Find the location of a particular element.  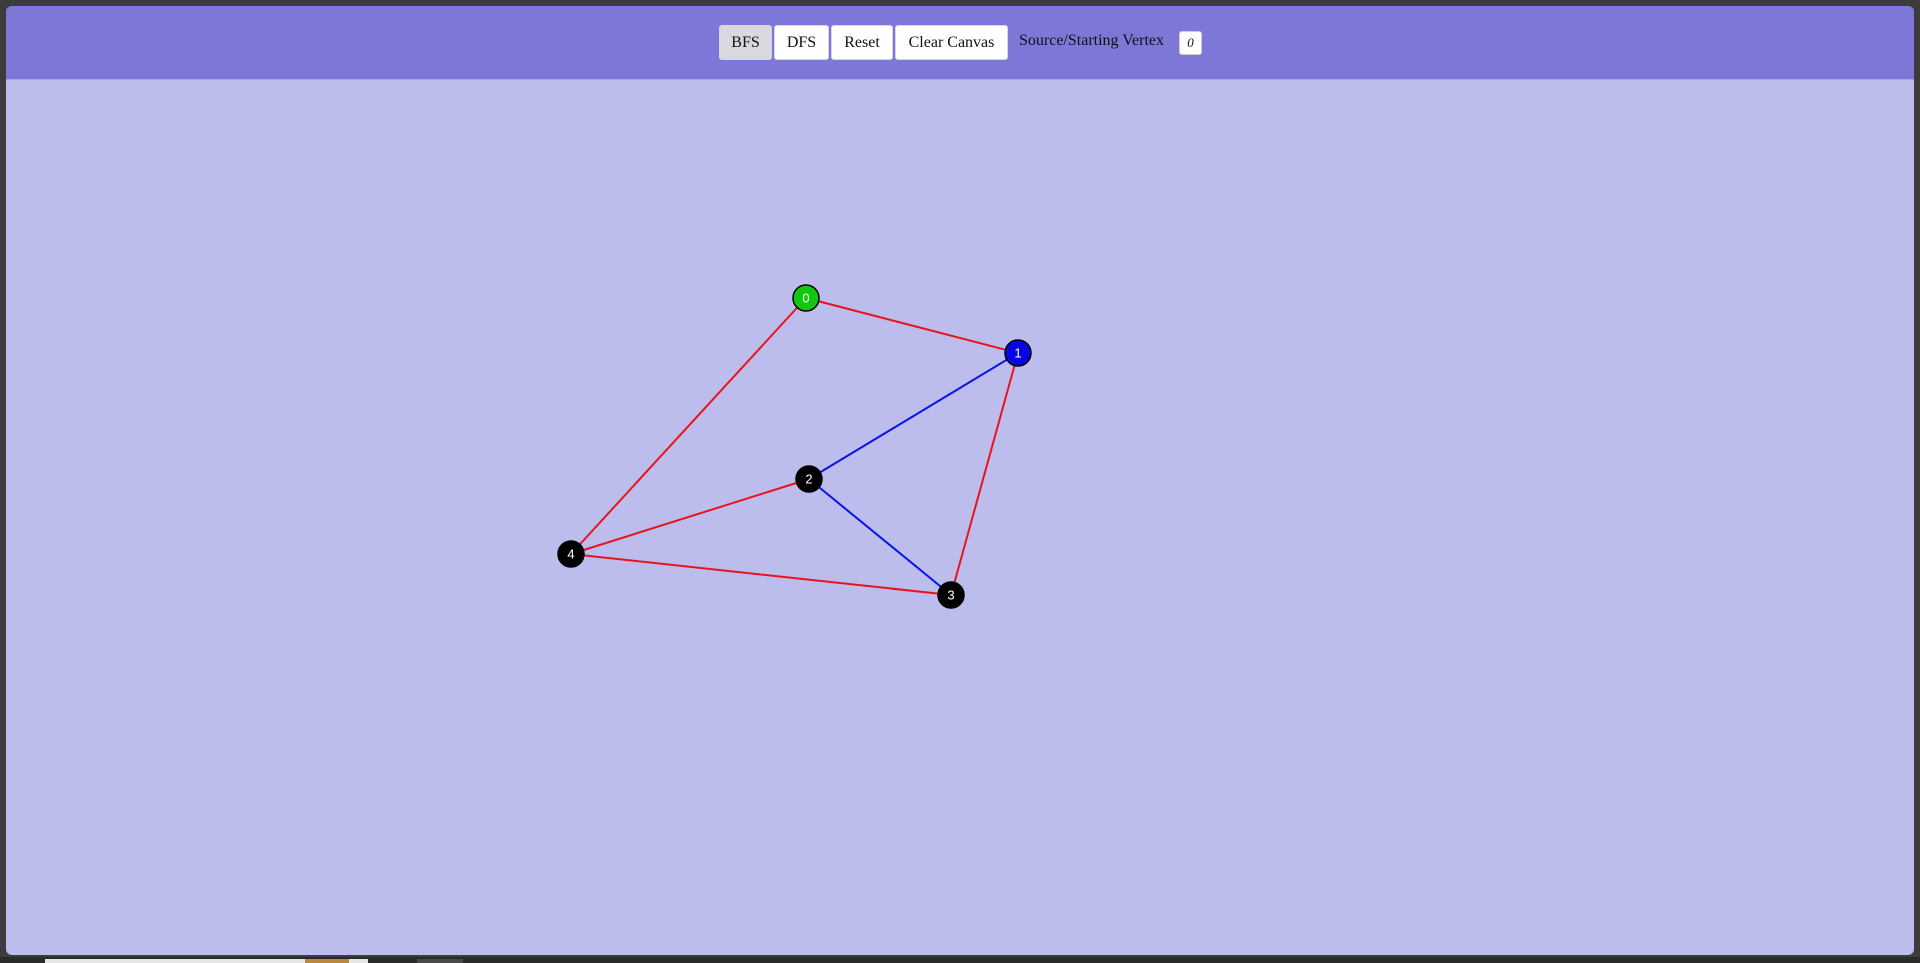

vertex-2: 2 is located at coordinates (809, 479).